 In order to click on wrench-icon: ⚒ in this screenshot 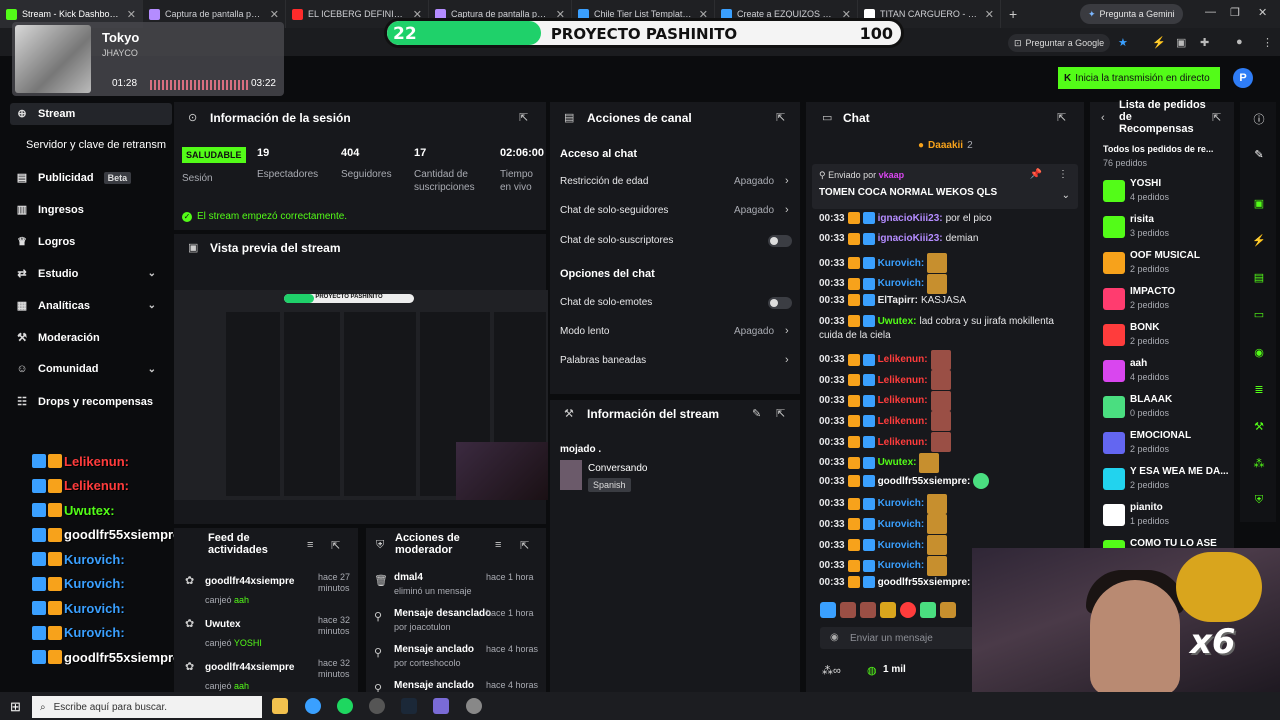, I will do `click(1259, 426)`.